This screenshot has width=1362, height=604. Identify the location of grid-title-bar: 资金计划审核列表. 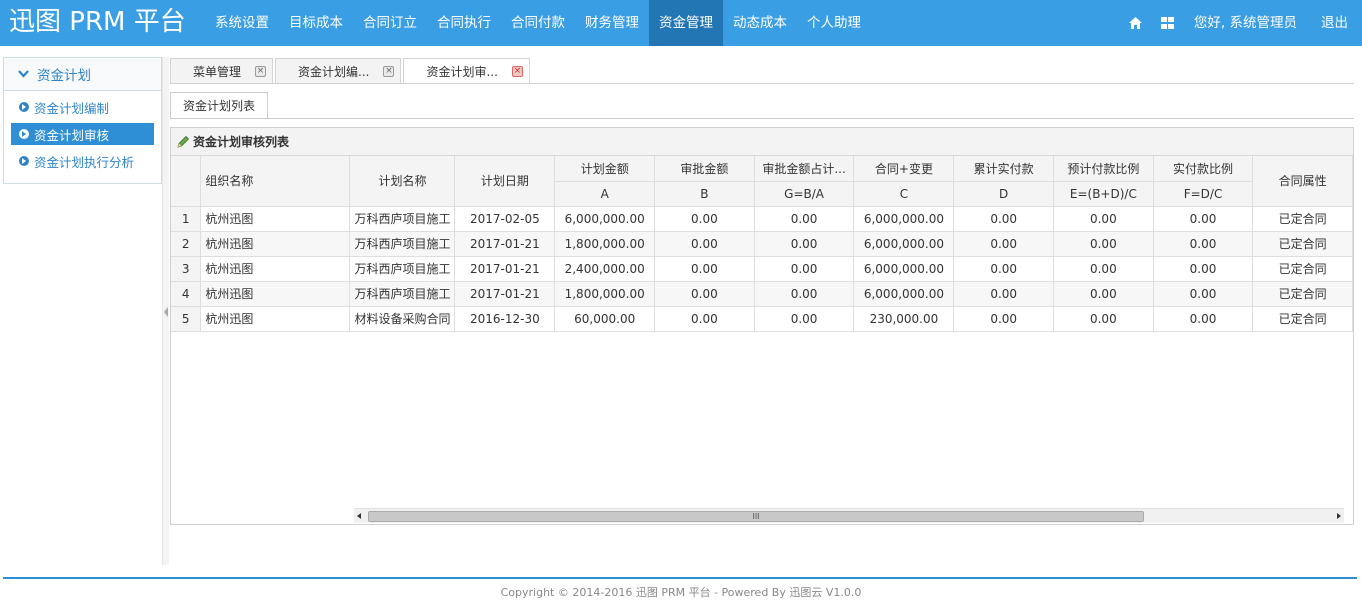
(762, 142).